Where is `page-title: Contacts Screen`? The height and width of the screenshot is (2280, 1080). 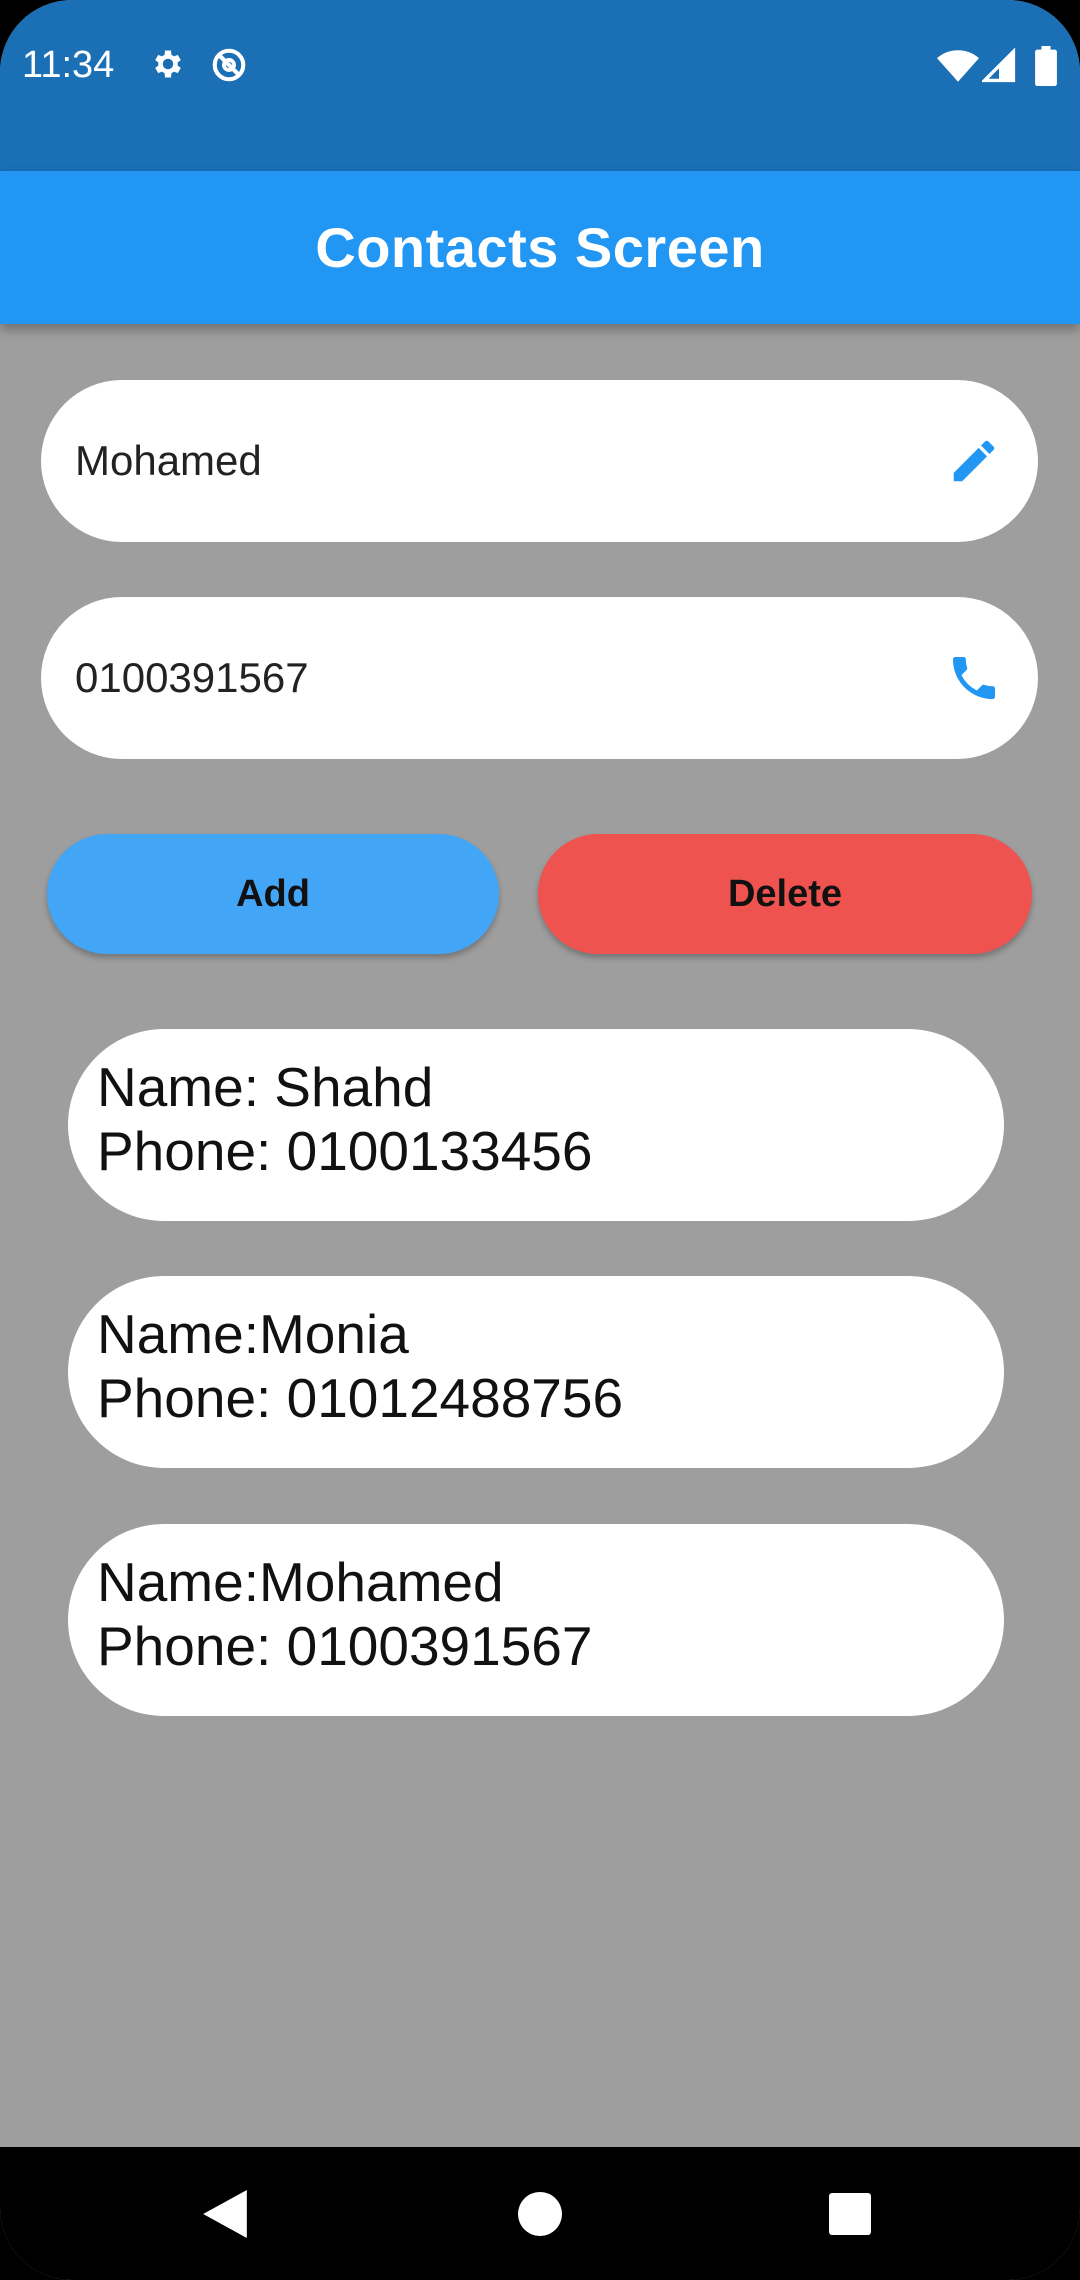 page-title: Contacts Screen is located at coordinates (540, 247).